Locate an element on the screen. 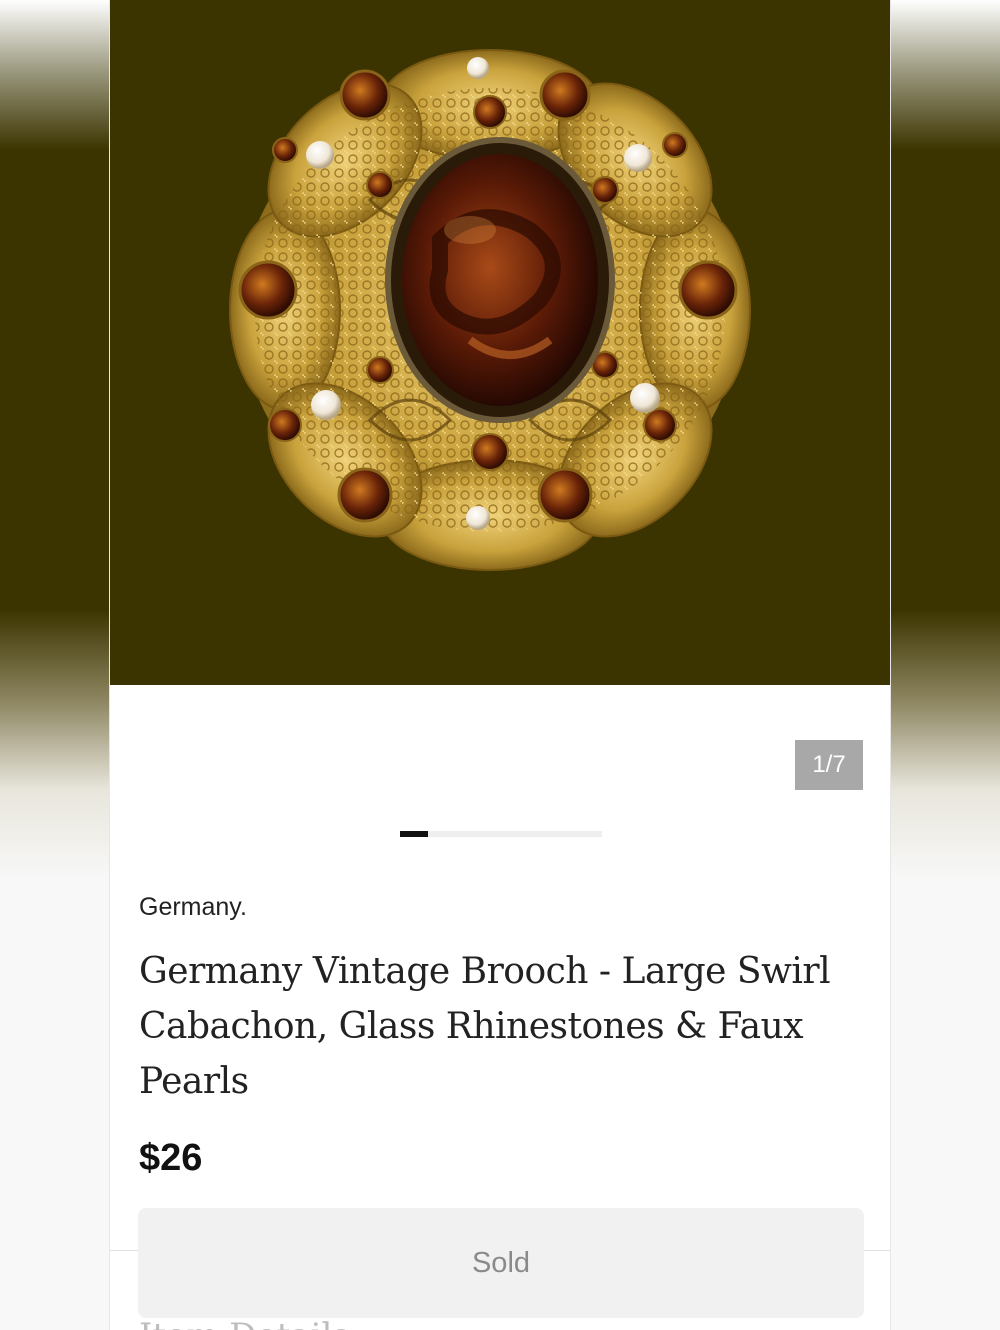  product-price: $26 is located at coordinates (171, 1158).